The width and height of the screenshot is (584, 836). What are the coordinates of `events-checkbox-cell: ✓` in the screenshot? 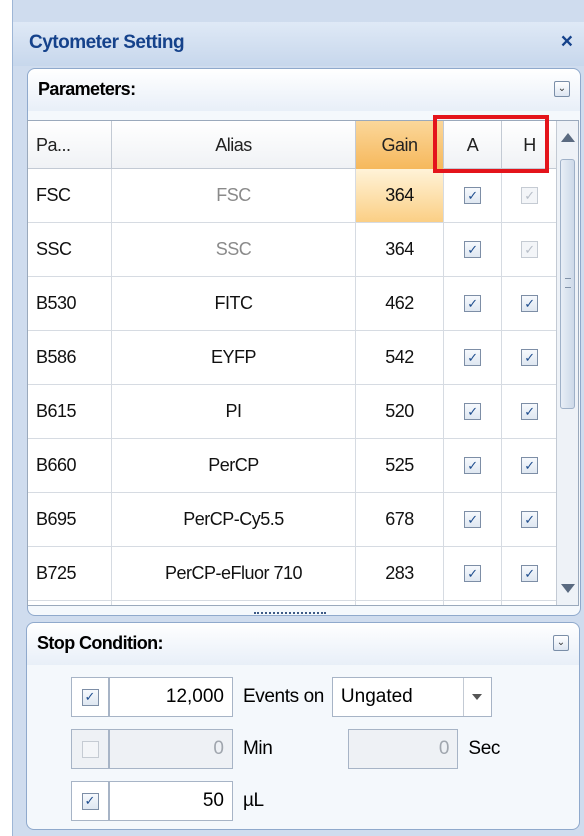 It's located at (90, 697).